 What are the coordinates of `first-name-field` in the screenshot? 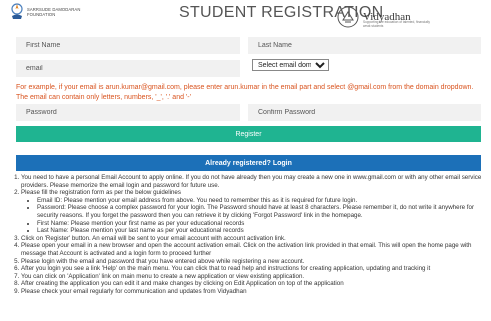 It's located at (128, 45).